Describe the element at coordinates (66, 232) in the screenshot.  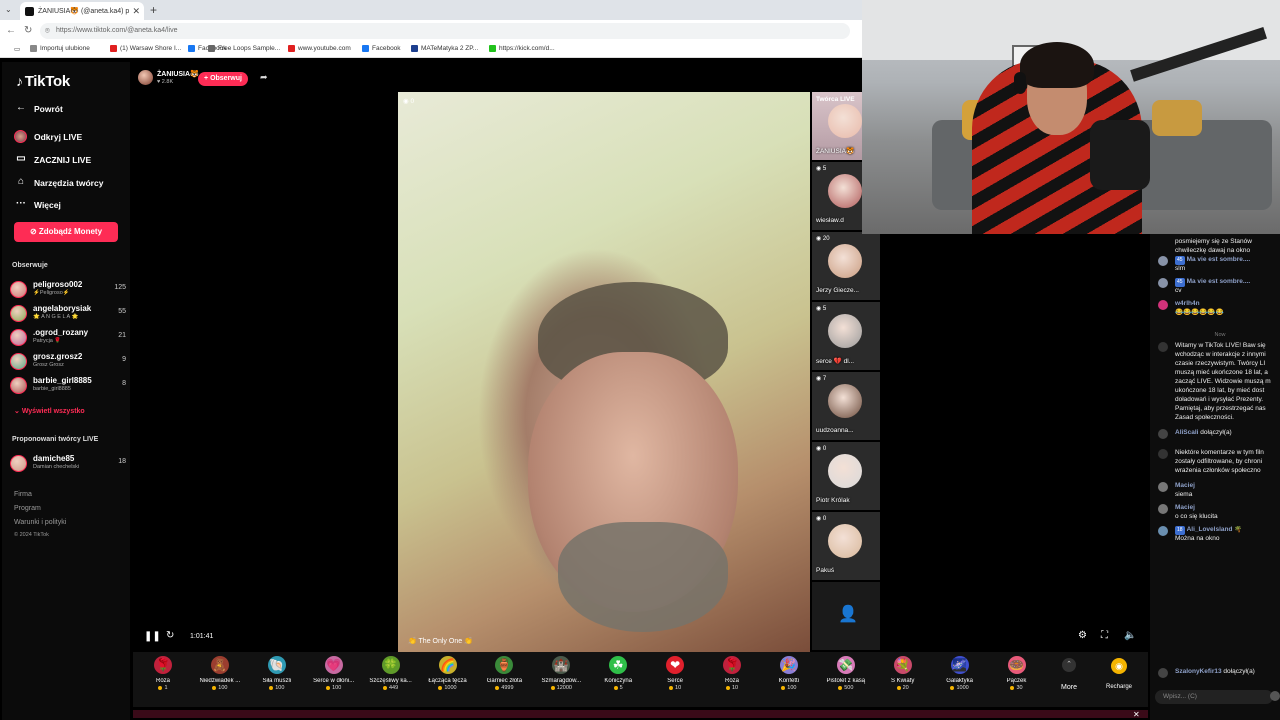
I see `get-coins-button: ⊘ Zdobądź Monety` at that location.